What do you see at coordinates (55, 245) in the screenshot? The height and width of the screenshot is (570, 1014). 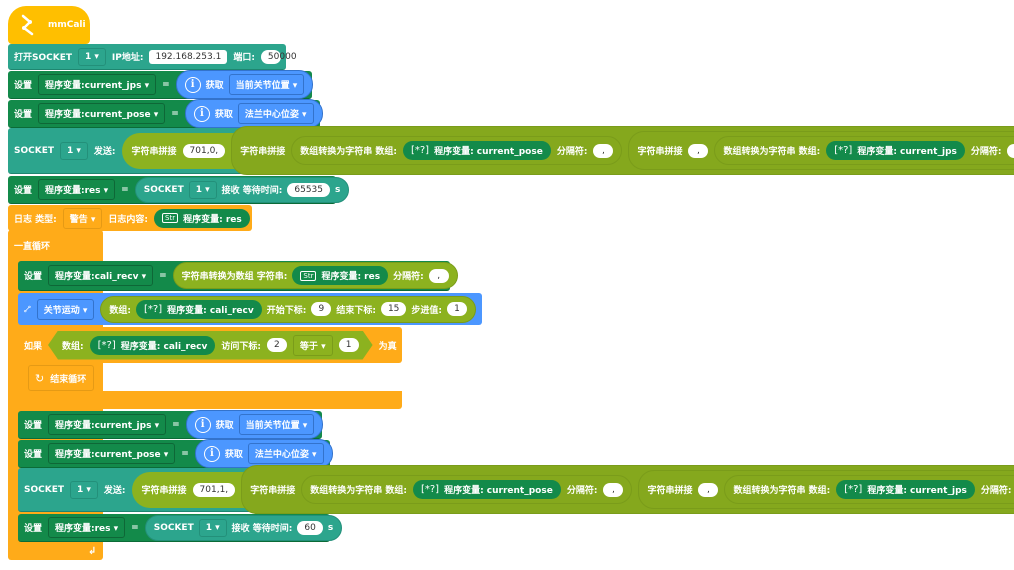 I see `forever-loop-header: 一直循环` at bounding box center [55, 245].